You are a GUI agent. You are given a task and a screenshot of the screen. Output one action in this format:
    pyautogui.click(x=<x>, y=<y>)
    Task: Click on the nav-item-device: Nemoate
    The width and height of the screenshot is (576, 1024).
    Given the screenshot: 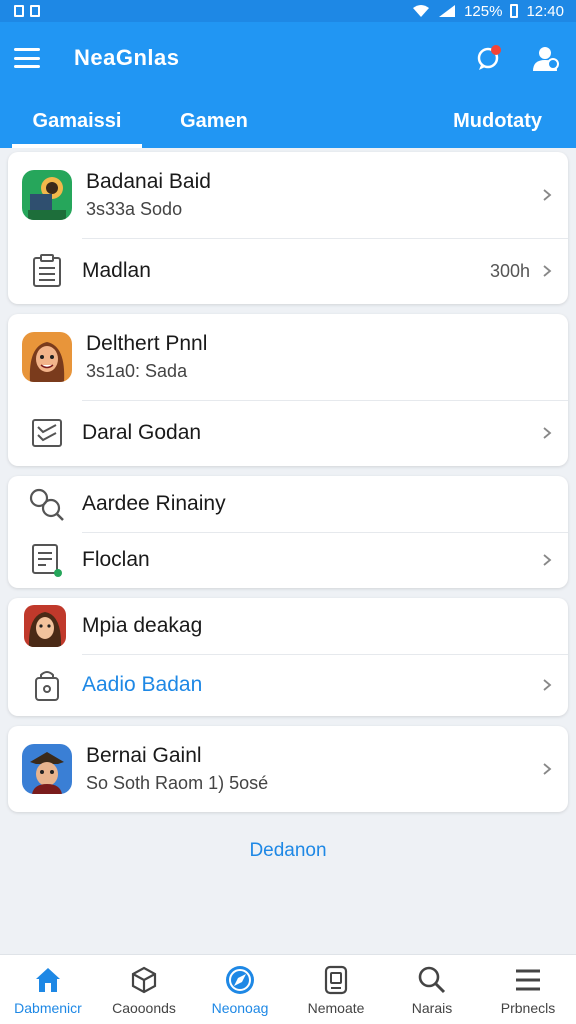 What is the action you would take?
    pyautogui.click(x=336, y=989)
    